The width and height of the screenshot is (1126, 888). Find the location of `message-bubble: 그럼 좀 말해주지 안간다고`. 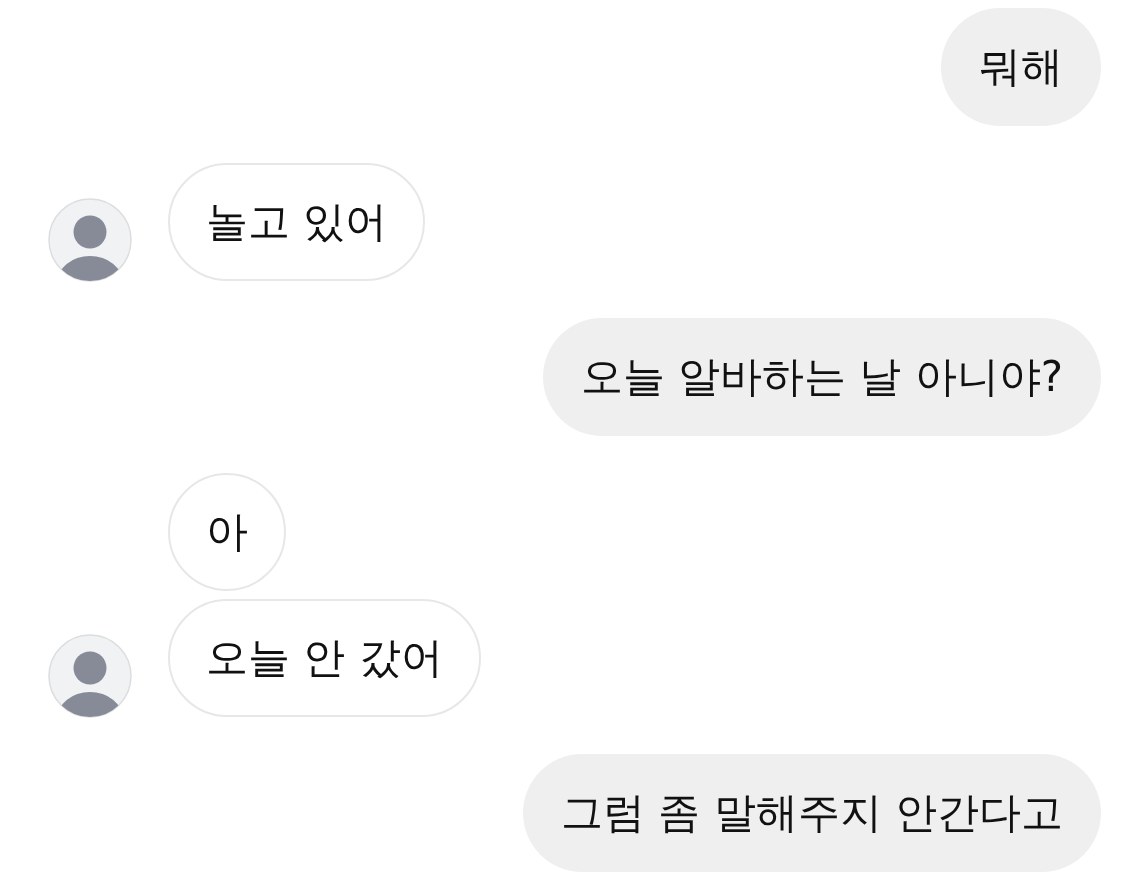

message-bubble: 그럼 좀 말해주지 안간다고 is located at coordinates (811, 813).